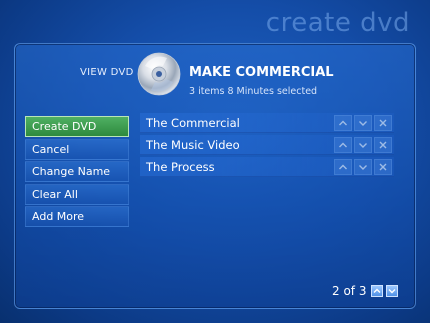 The image size is (430, 323). I want to click on list-item-label: The Music Video, so click(193, 145).